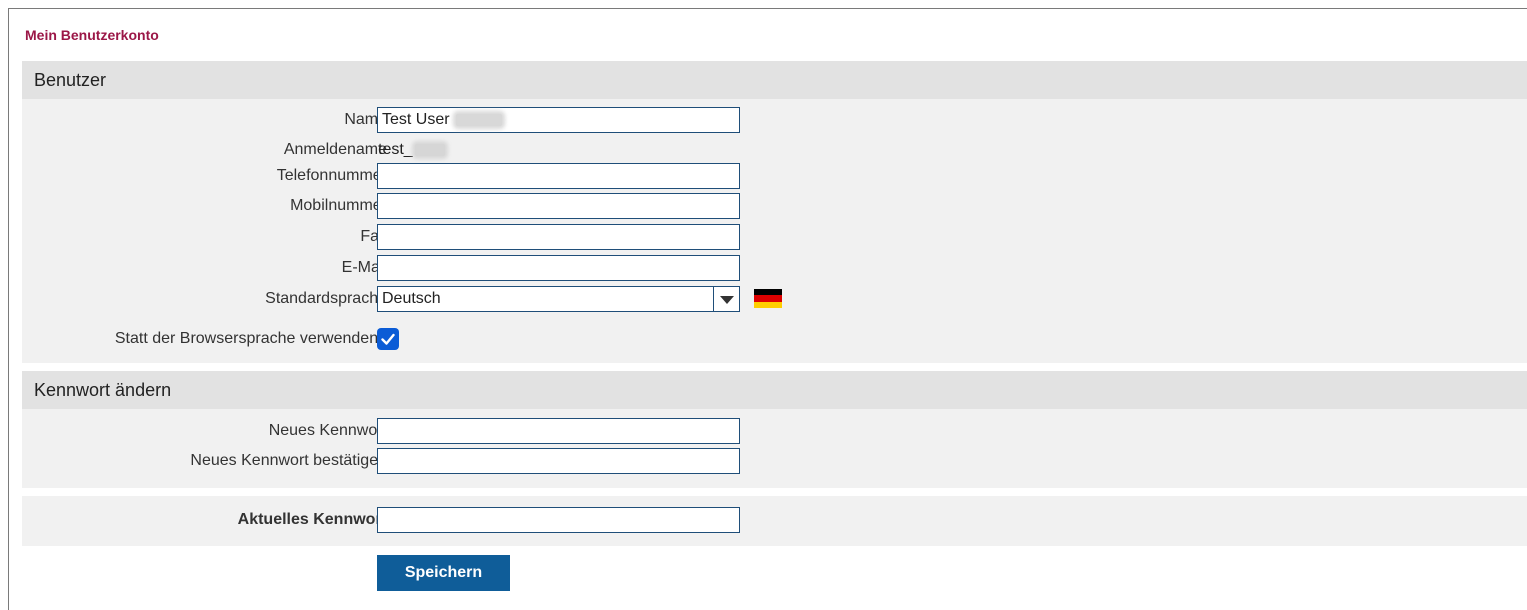 The height and width of the screenshot is (610, 1527). Describe the element at coordinates (558, 299) in the screenshot. I see `language-select: Deutsch` at that location.